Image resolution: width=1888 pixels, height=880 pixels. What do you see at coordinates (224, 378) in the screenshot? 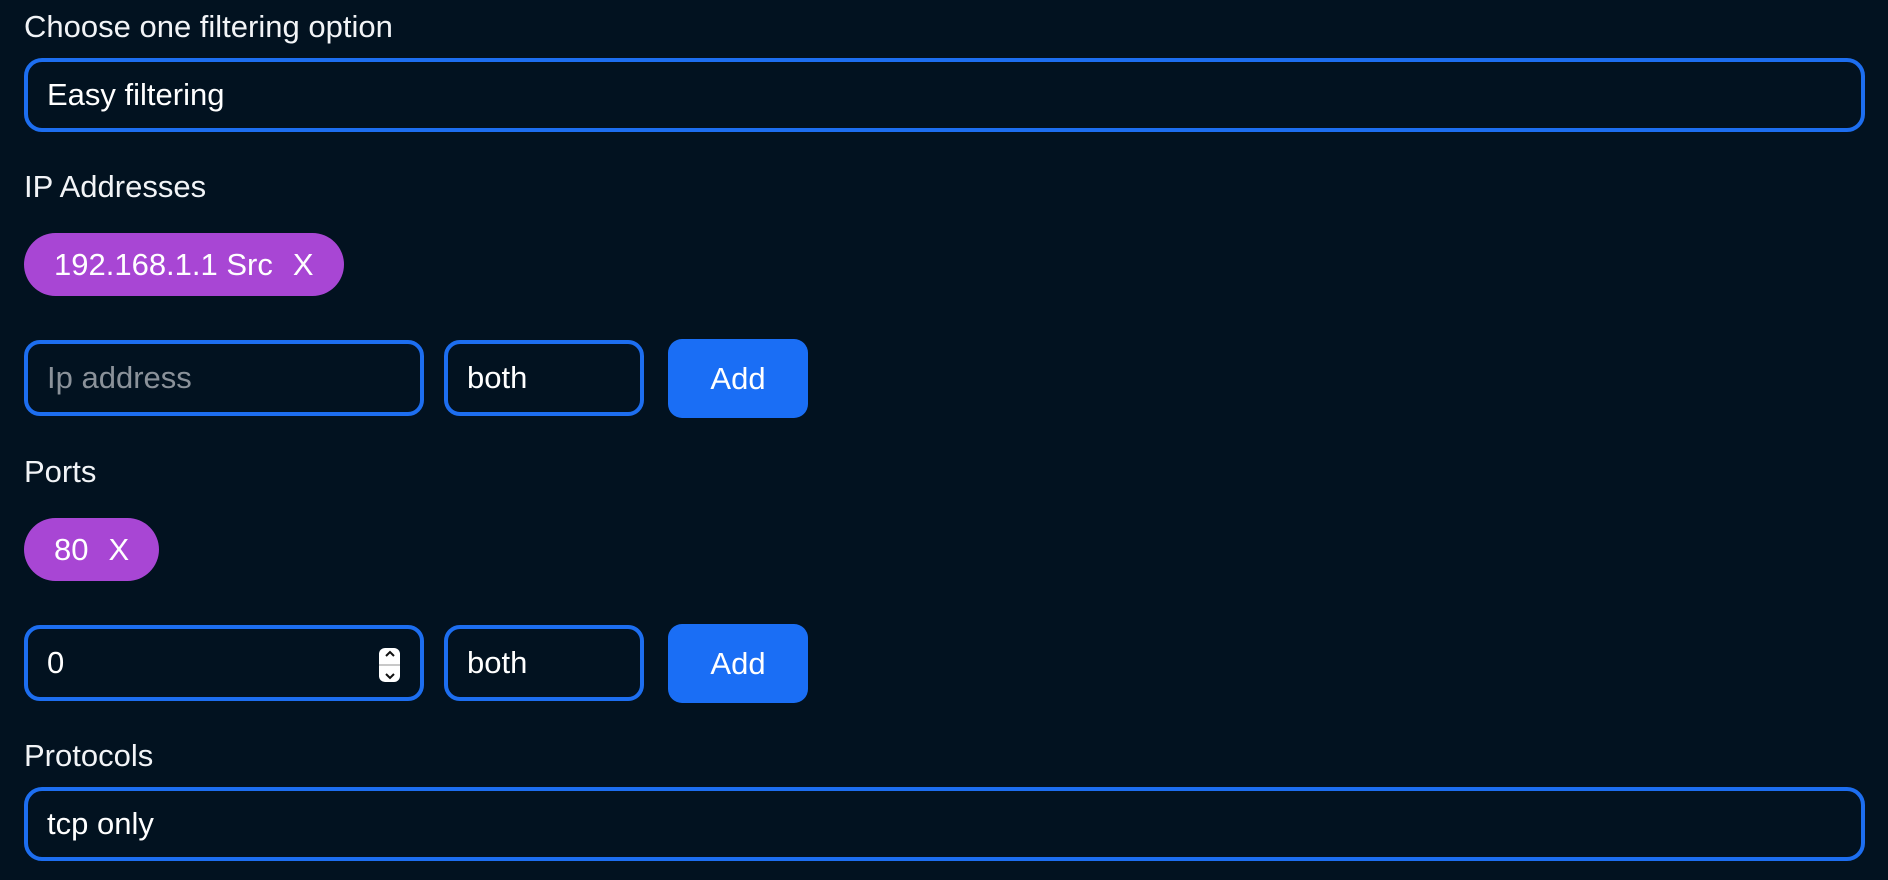
I see `ip-address-input: Ip address` at bounding box center [224, 378].